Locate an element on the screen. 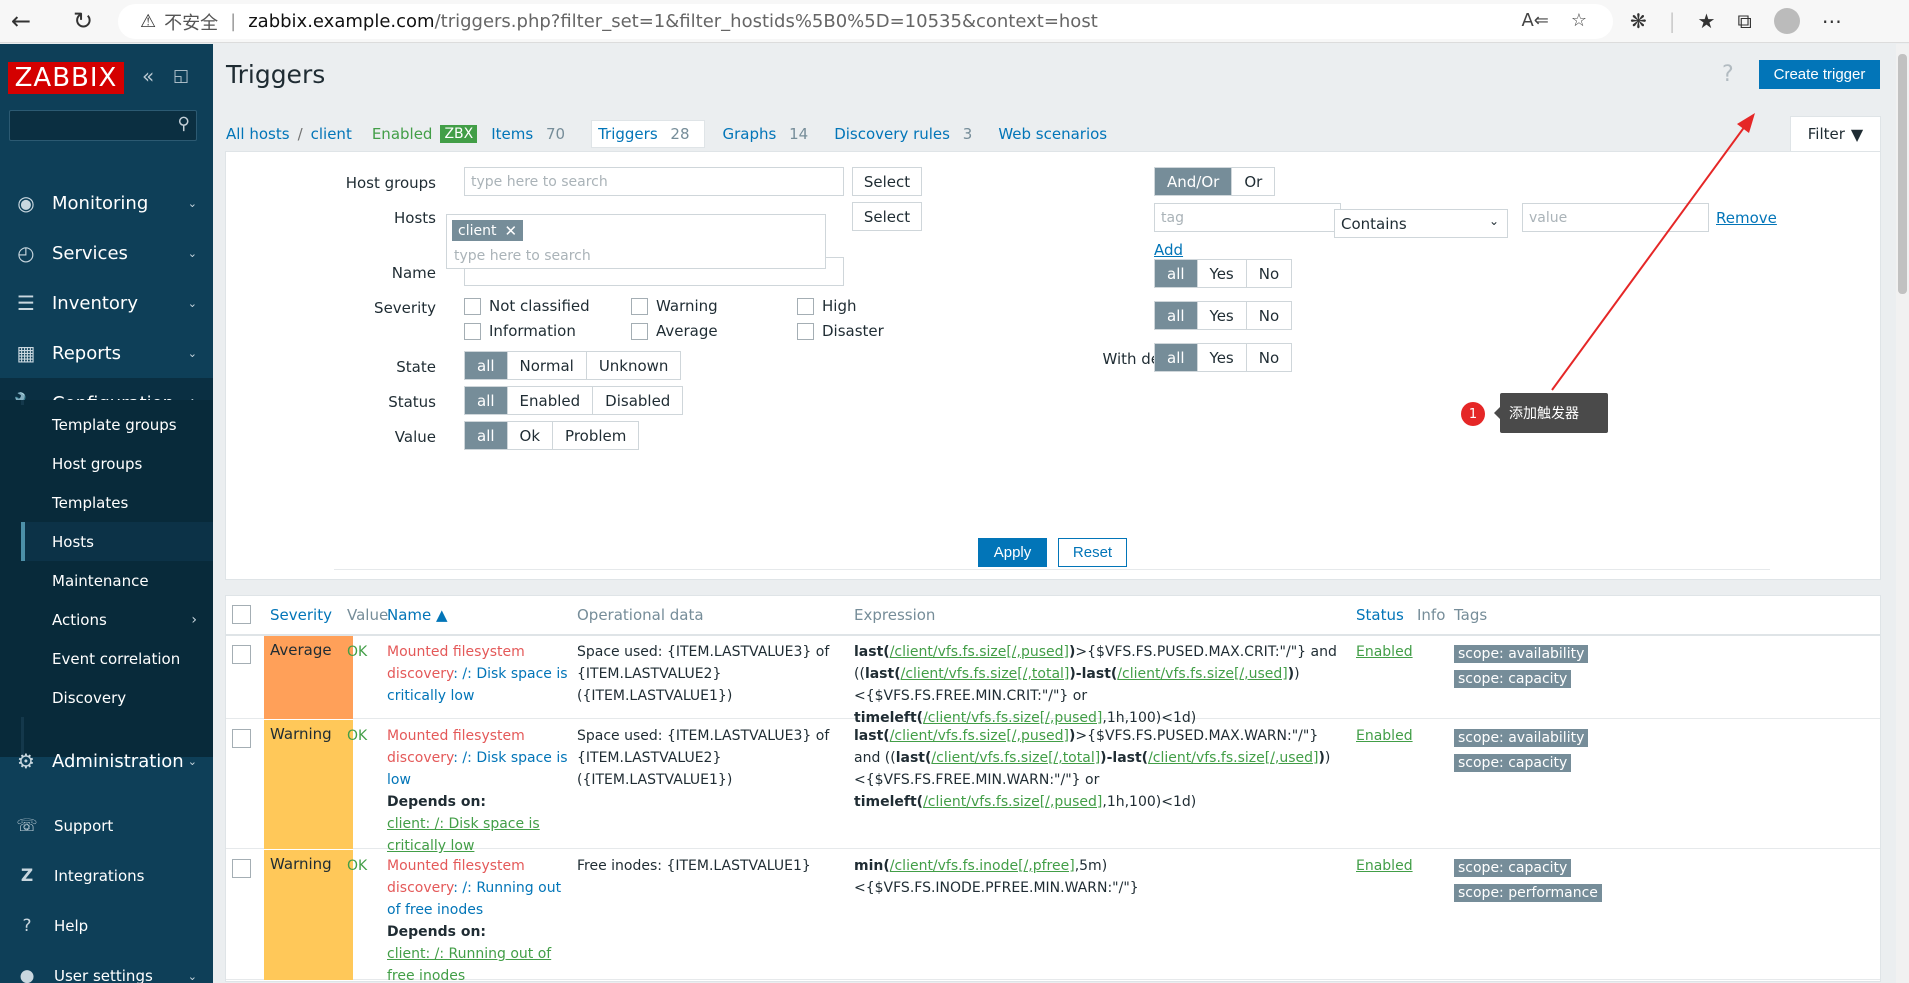  submenu-maintenance: Maintenance is located at coordinates (117, 580).